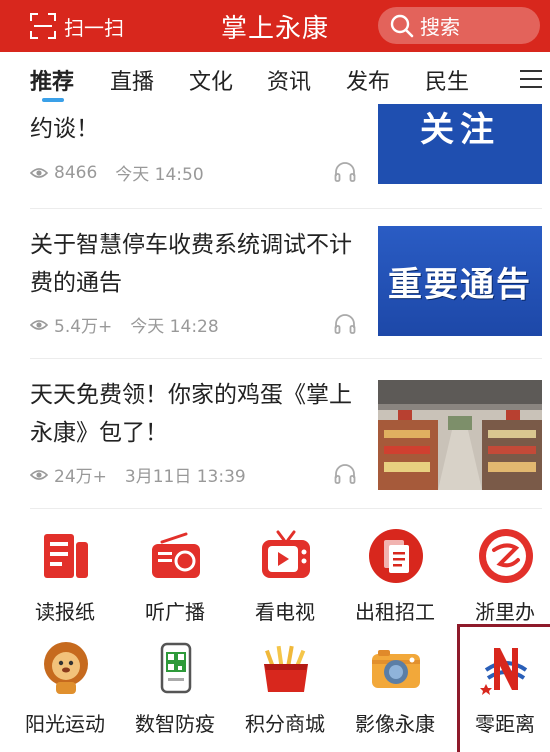 This screenshot has height=752, width=550. What do you see at coordinates (460, 435) in the screenshot?
I see `supermarket-photo` at bounding box center [460, 435].